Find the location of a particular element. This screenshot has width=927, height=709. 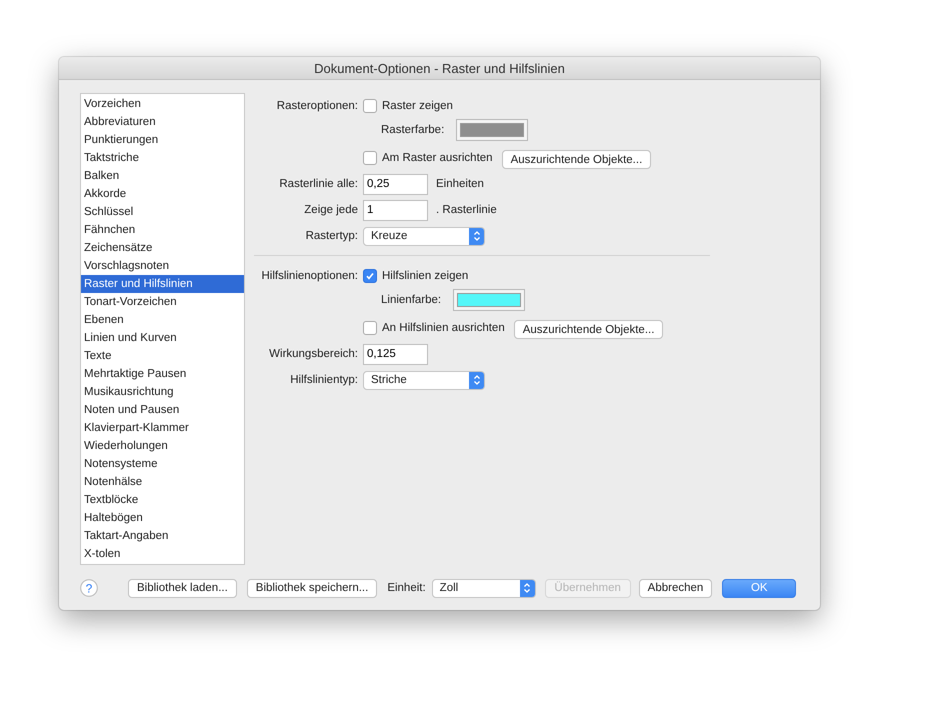

category-item: Schlüssel is located at coordinates (162, 212).